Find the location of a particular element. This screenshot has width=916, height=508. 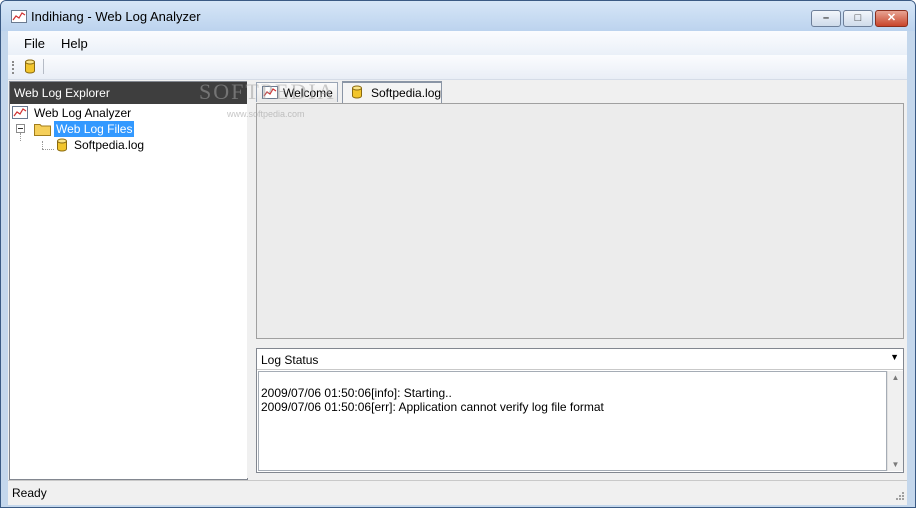

menu-file: File is located at coordinates (34, 43).